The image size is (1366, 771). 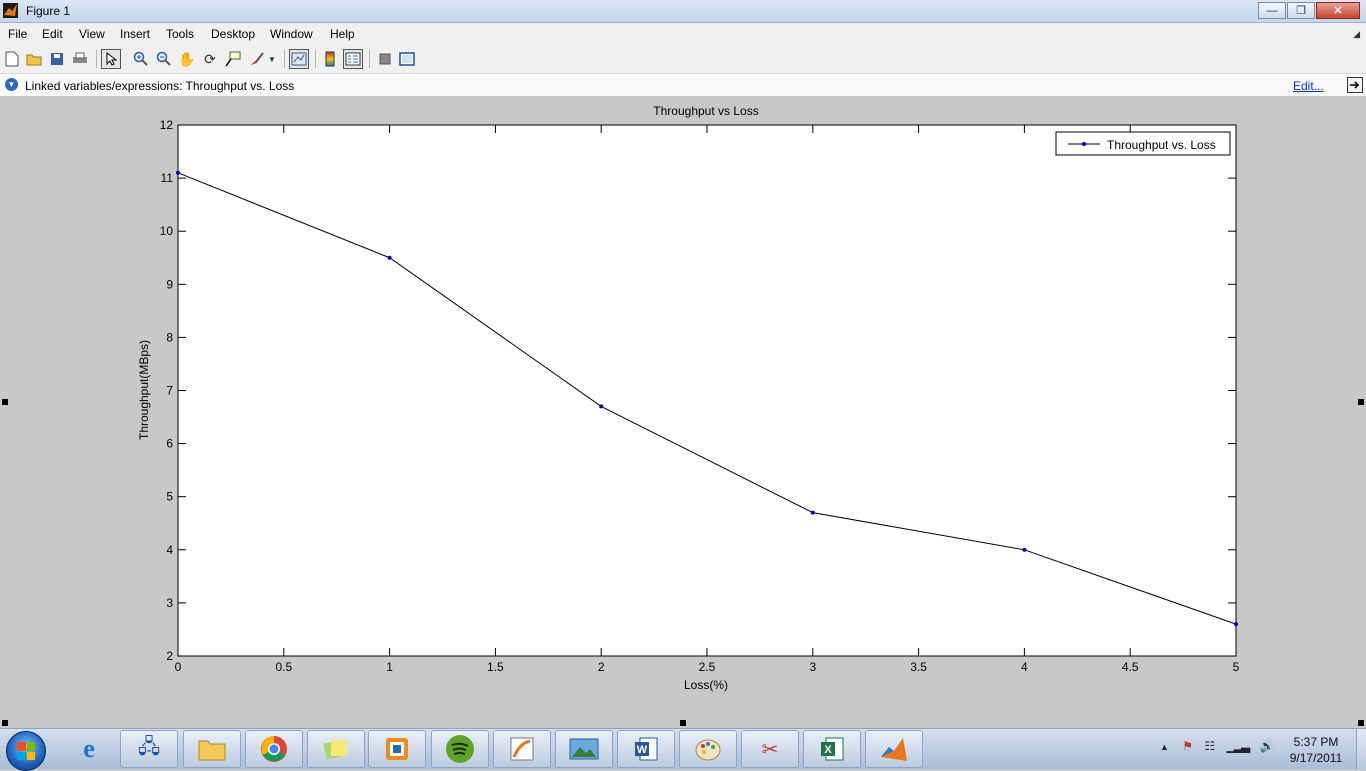 What do you see at coordinates (169, 391) in the screenshot?
I see `y-tick-label: 7` at bounding box center [169, 391].